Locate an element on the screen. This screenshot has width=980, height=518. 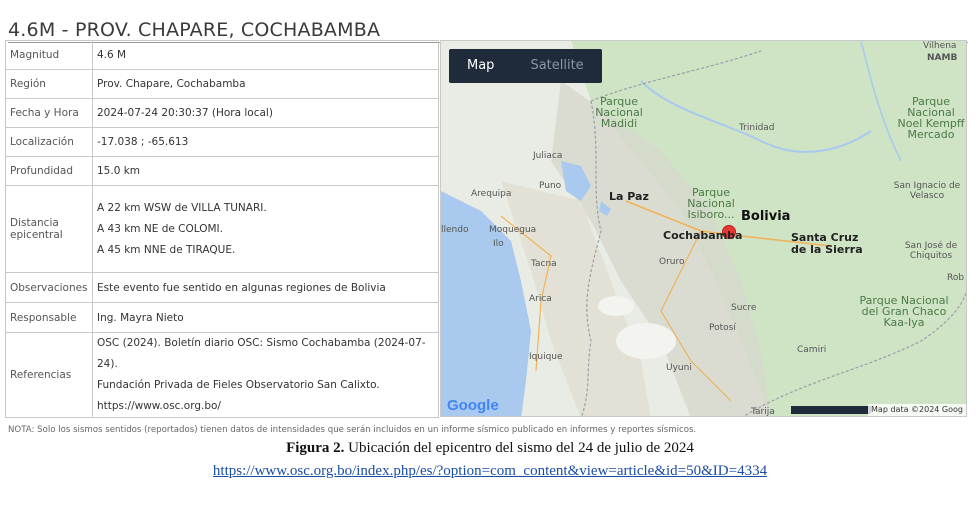
map-label: Tarija is located at coordinates (763, 412).